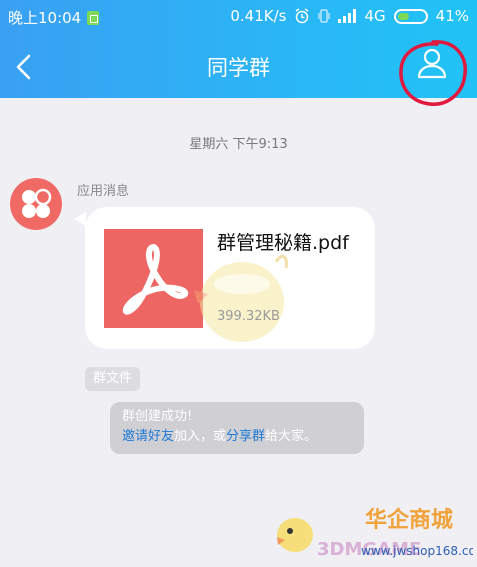 The image size is (477, 567). I want to click on file-size: 399.32KB, so click(248, 316).